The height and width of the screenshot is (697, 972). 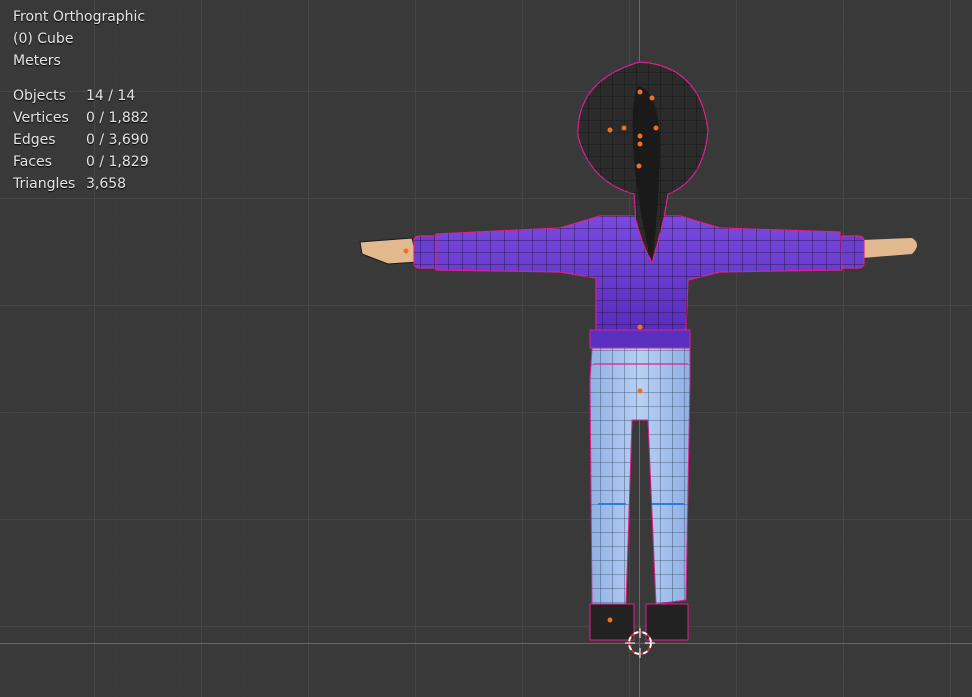 I want to click on stat-row: Triangles 3,658, so click(x=81, y=184).